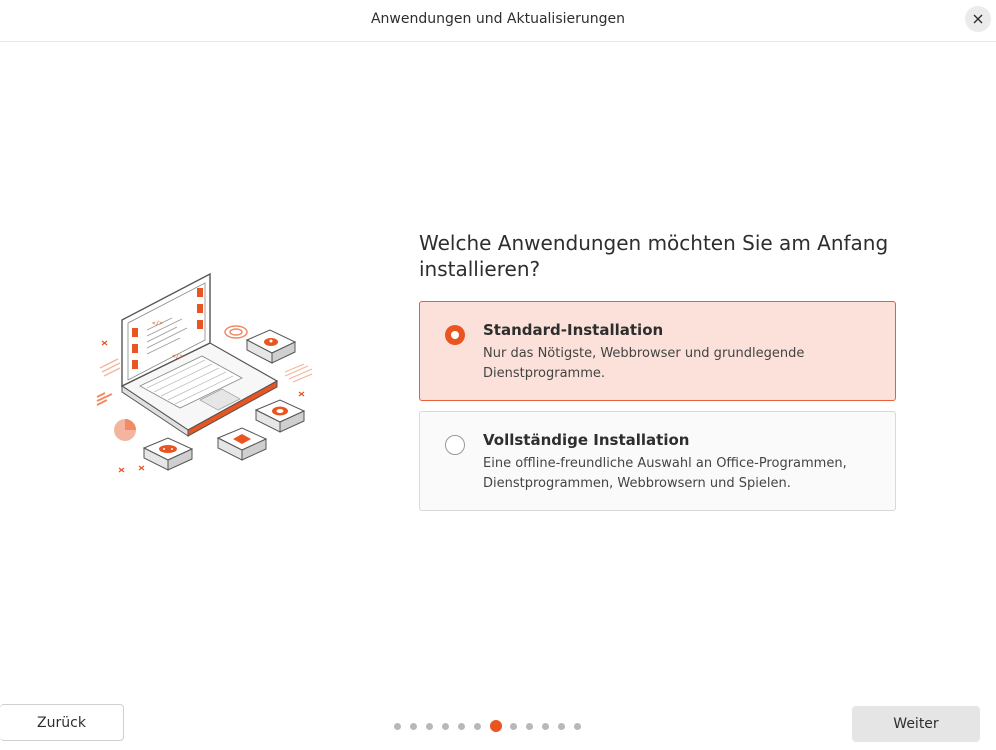 The width and height of the screenshot is (996, 750). What do you see at coordinates (916, 724) in the screenshot?
I see `next-button: Weiter` at bounding box center [916, 724].